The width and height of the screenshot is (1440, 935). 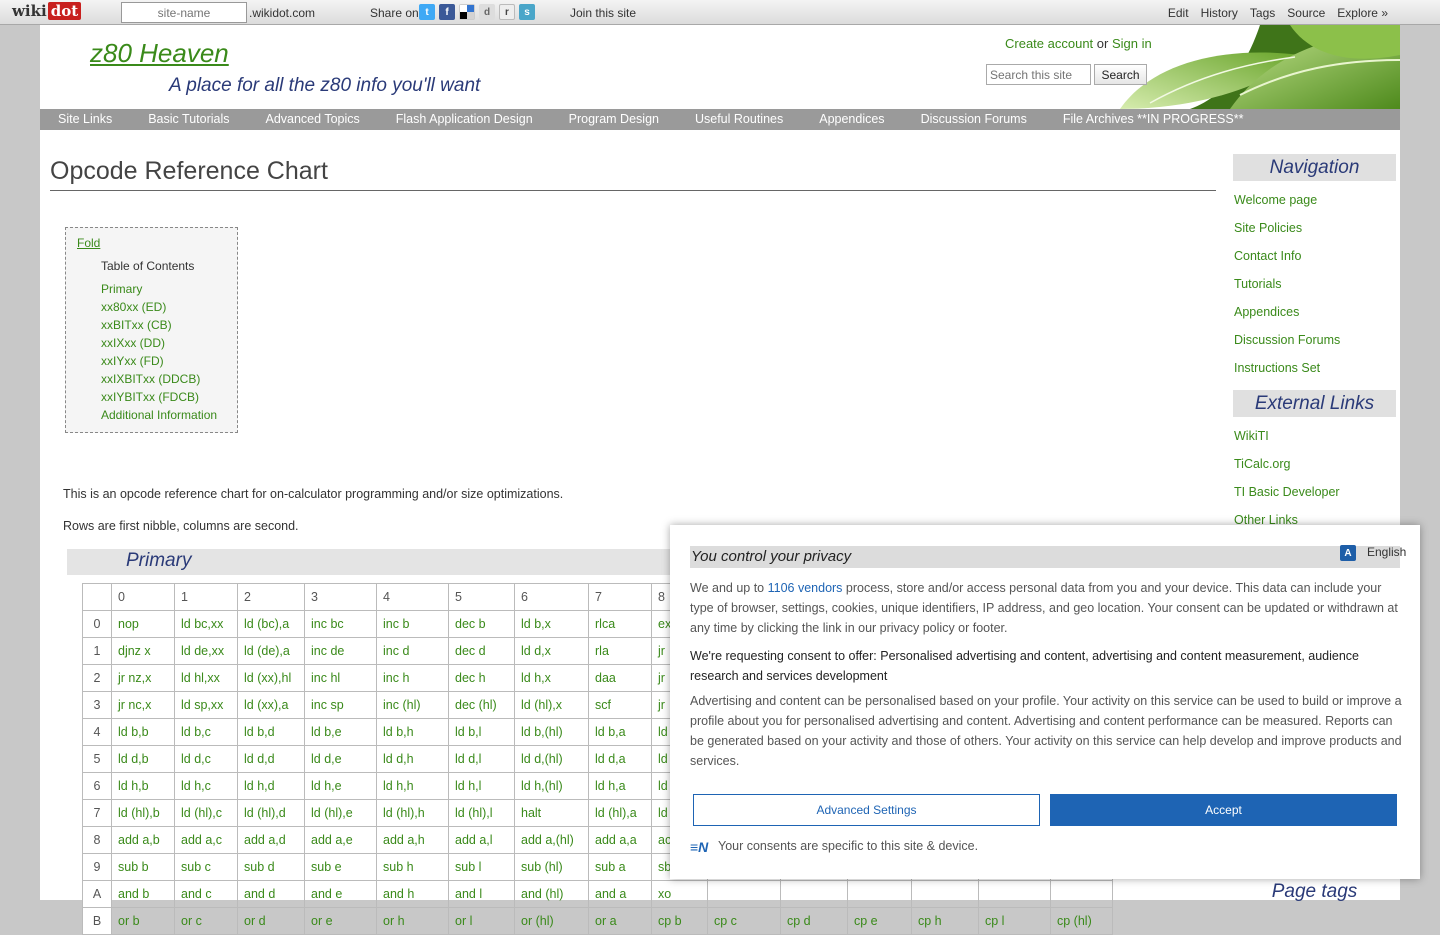 What do you see at coordinates (474, 840) in the screenshot?
I see `opcode-link: add a,l` at bounding box center [474, 840].